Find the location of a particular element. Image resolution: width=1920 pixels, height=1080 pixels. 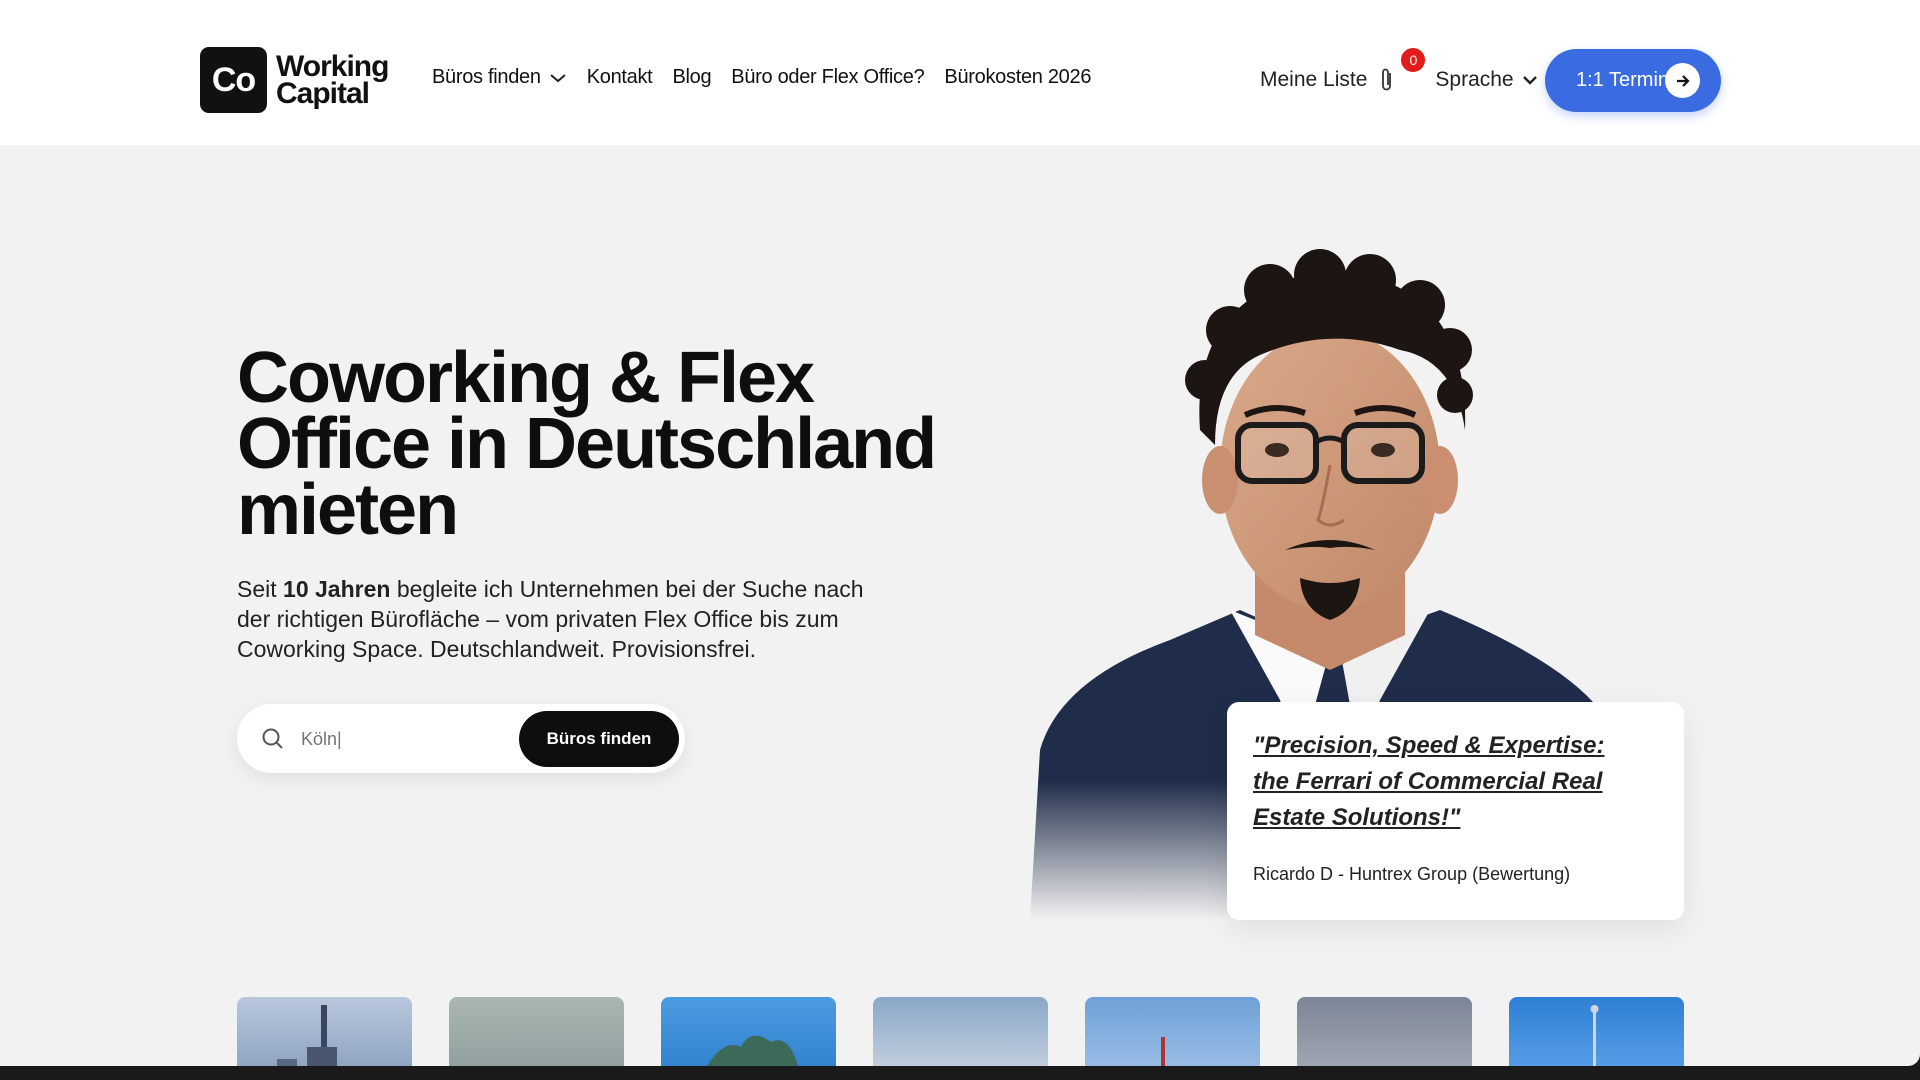

search-icon is located at coordinates (272, 738).